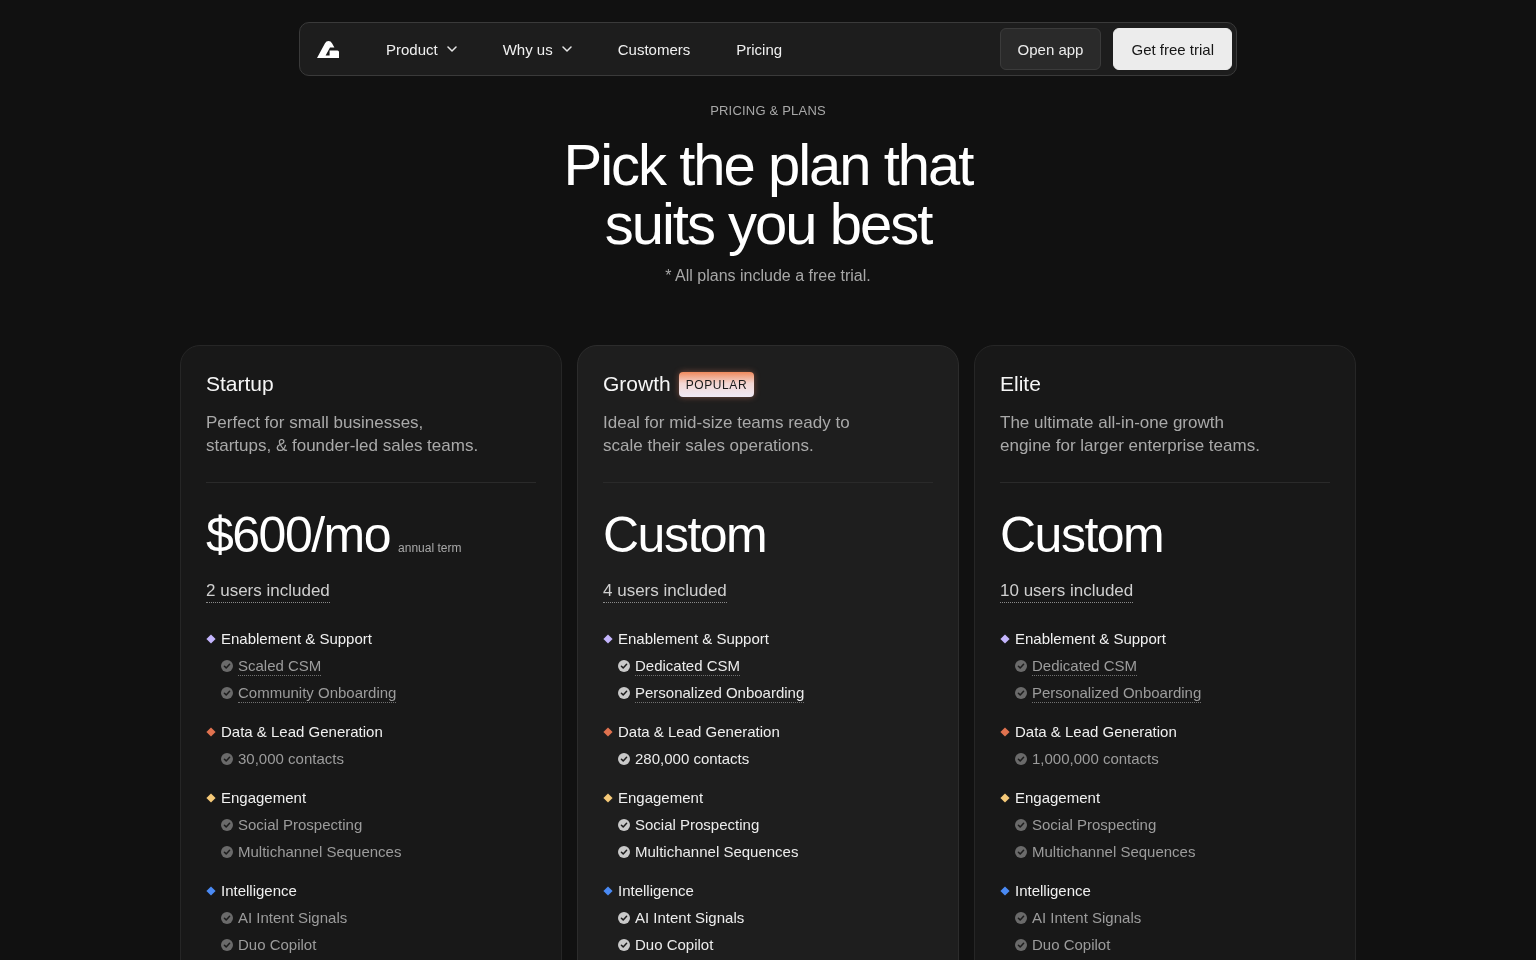 The width and height of the screenshot is (1536, 960). Describe the element at coordinates (421, 49) in the screenshot. I see `nav-link: Product` at that location.